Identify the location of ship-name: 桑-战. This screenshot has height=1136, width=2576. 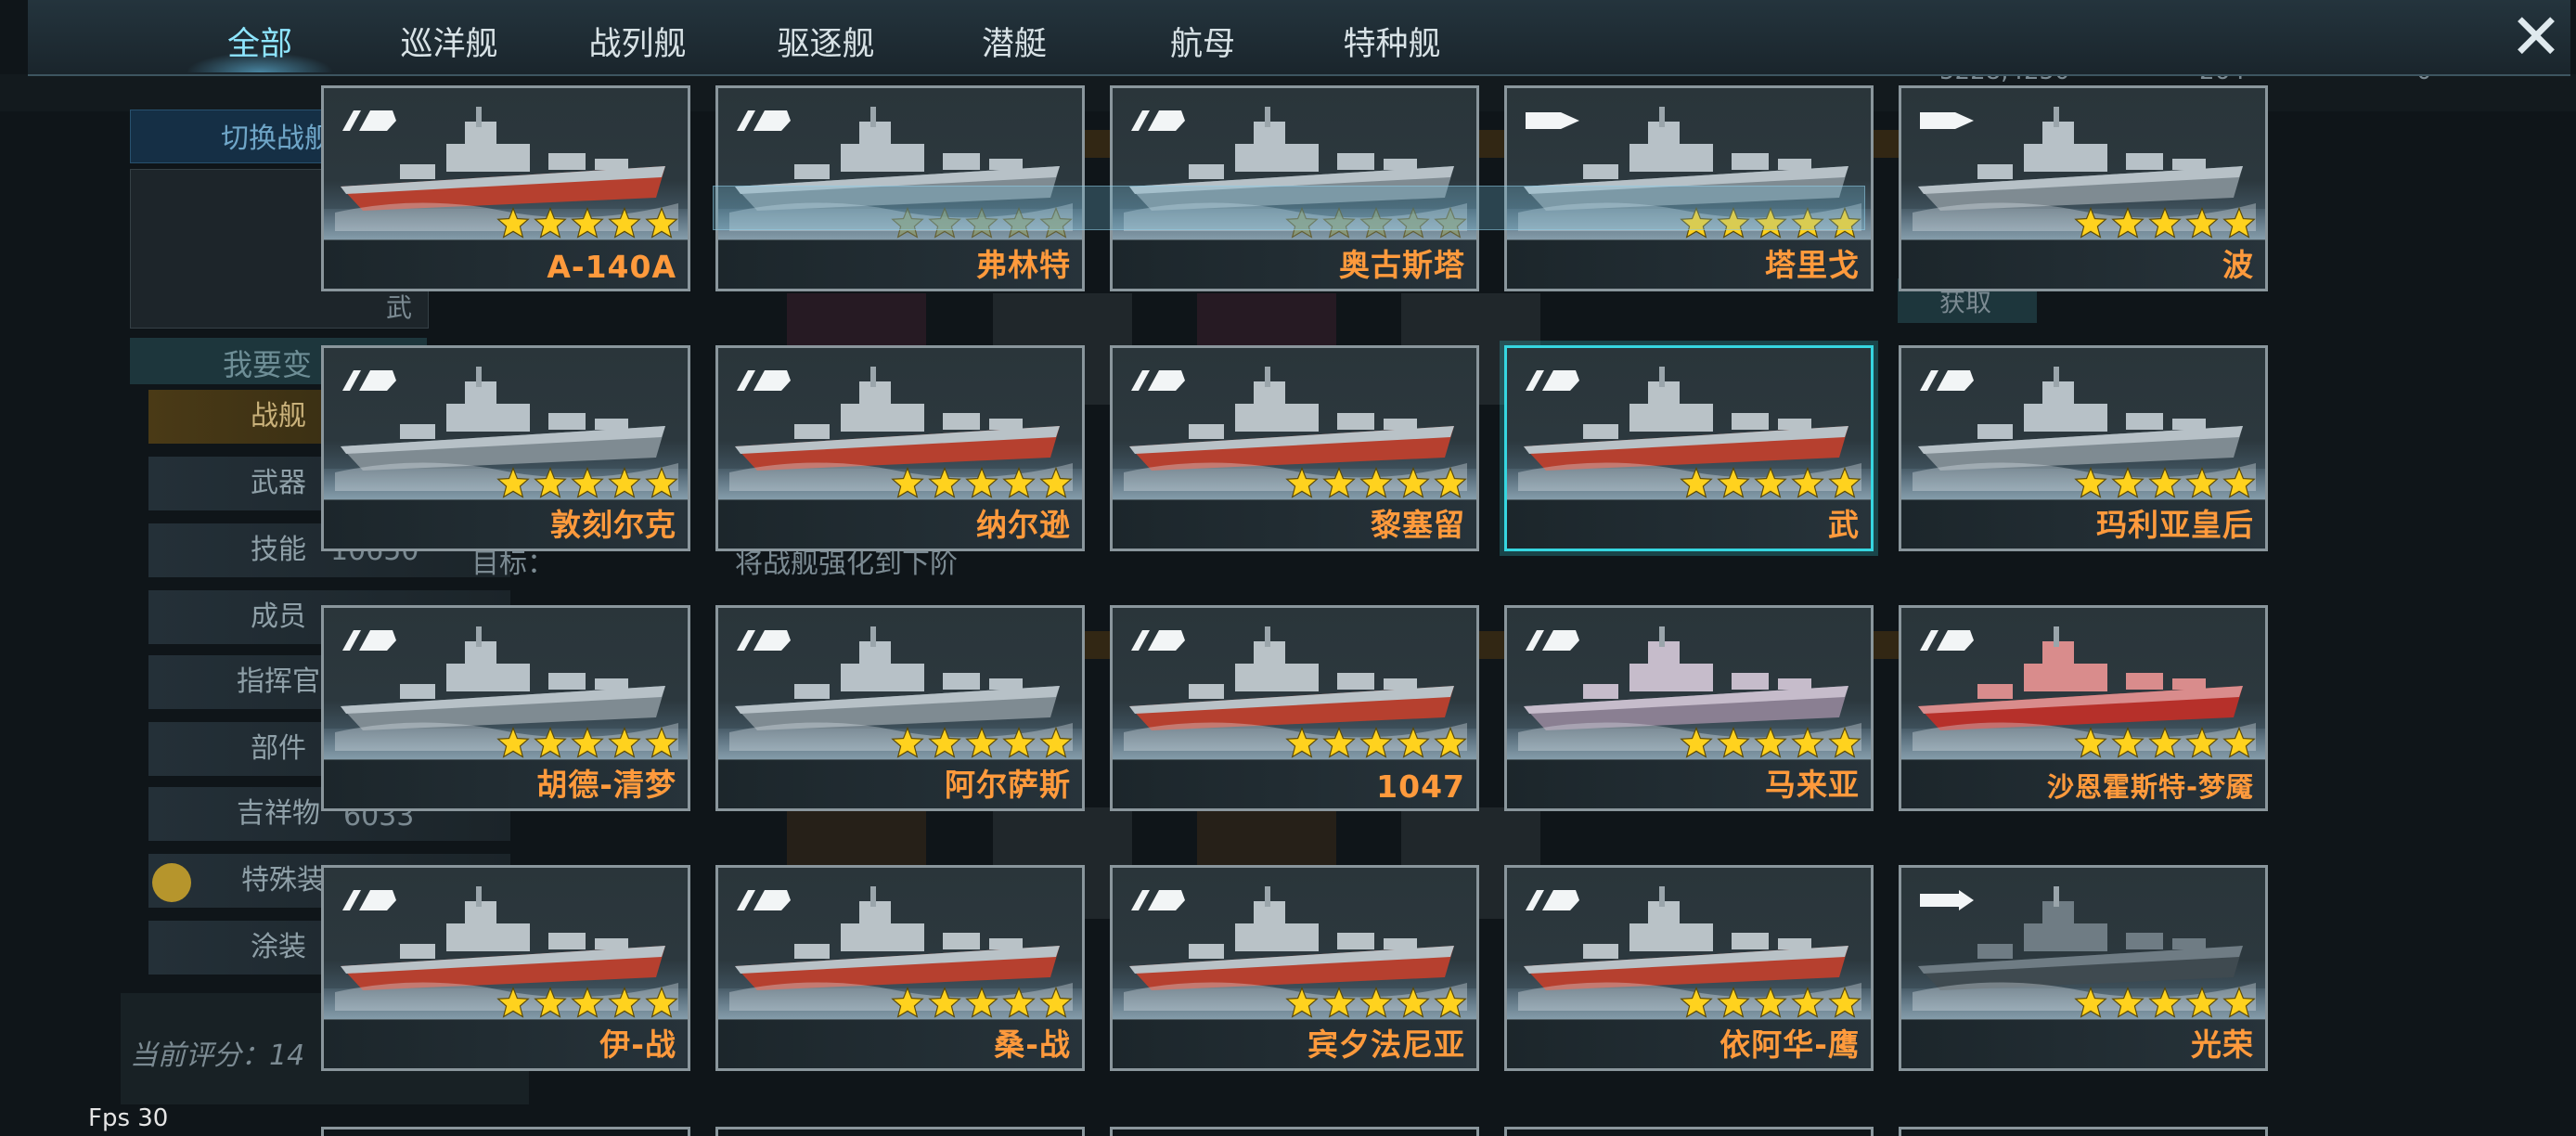
(1032, 1044).